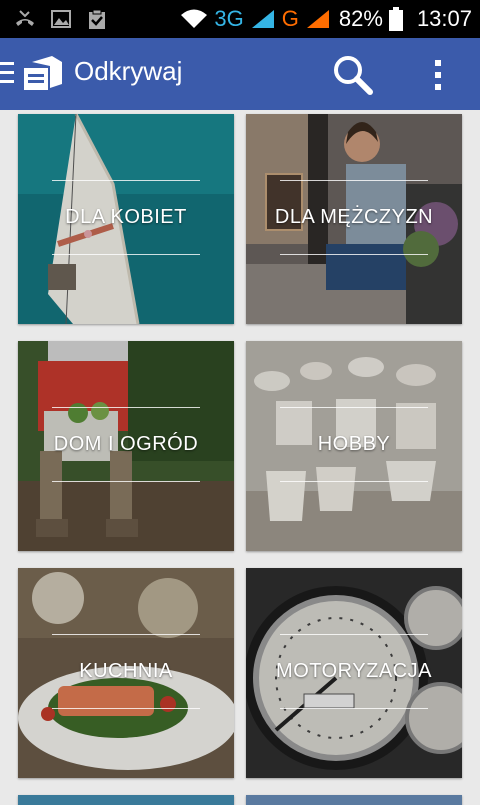 The width and height of the screenshot is (480, 805). I want to click on search-icon, so click(352, 74).